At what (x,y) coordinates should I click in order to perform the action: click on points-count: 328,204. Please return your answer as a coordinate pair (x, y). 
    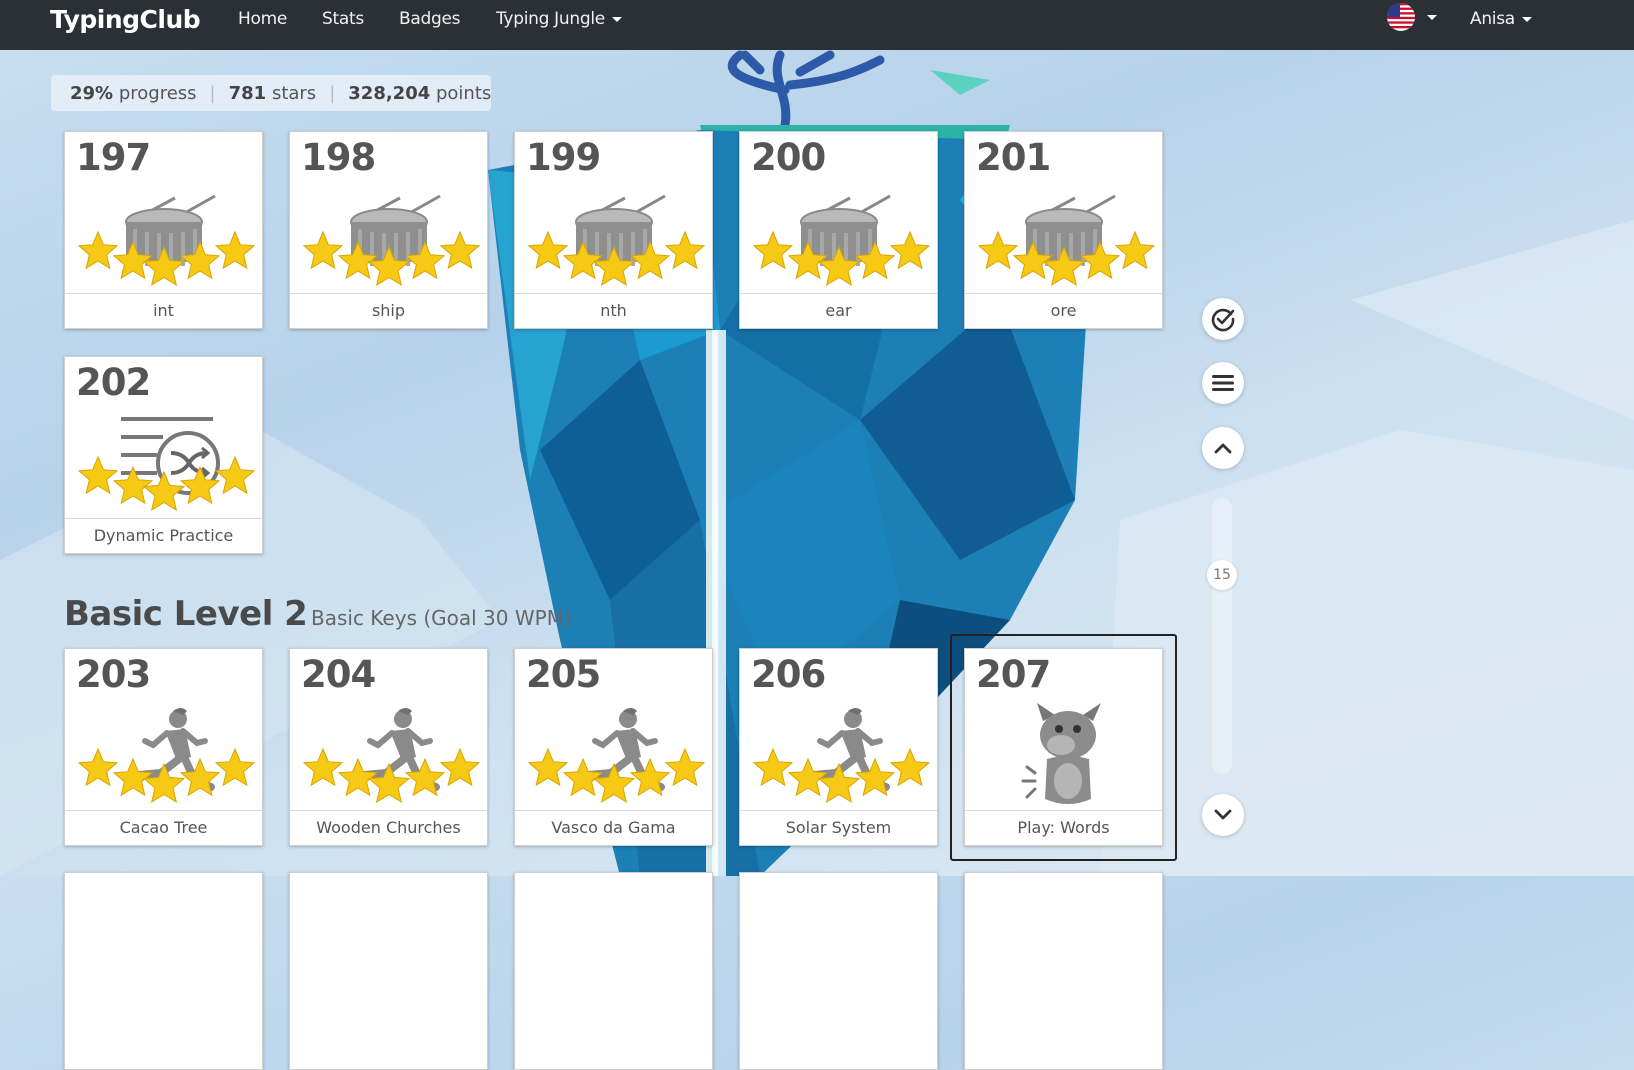
    Looking at the image, I should click on (389, 93).